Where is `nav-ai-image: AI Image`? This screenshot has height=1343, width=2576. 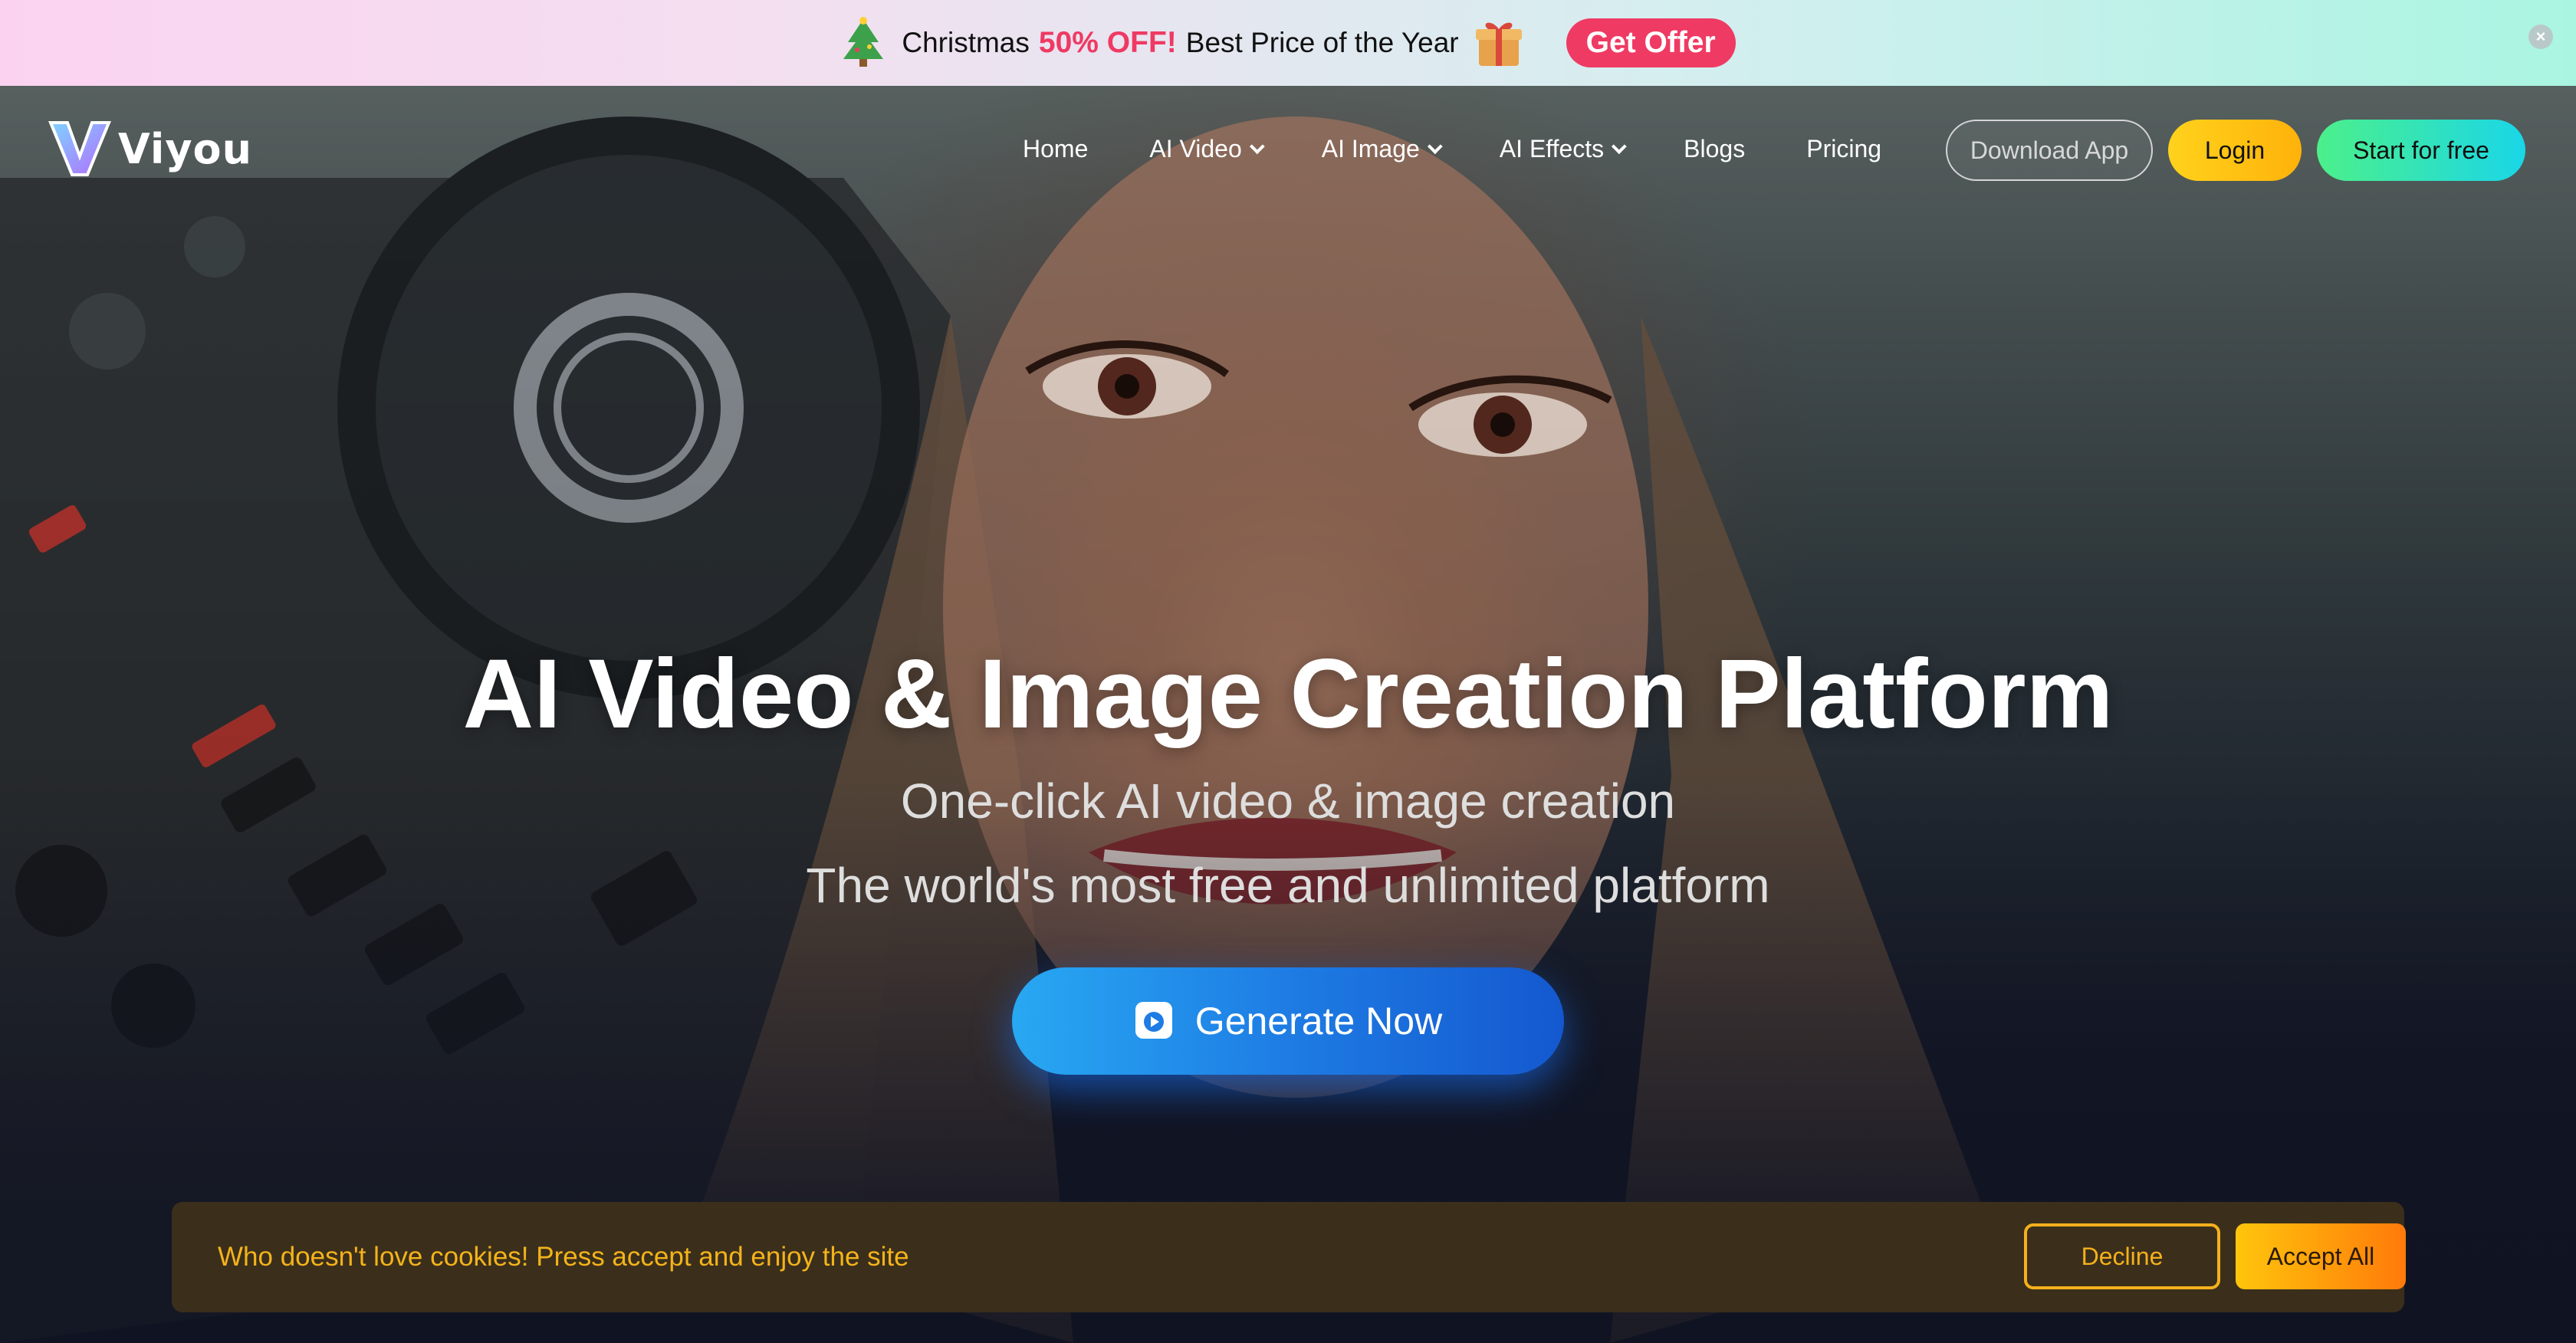 nav-ai-image: AI Image is located at coordinates (1382, 148).